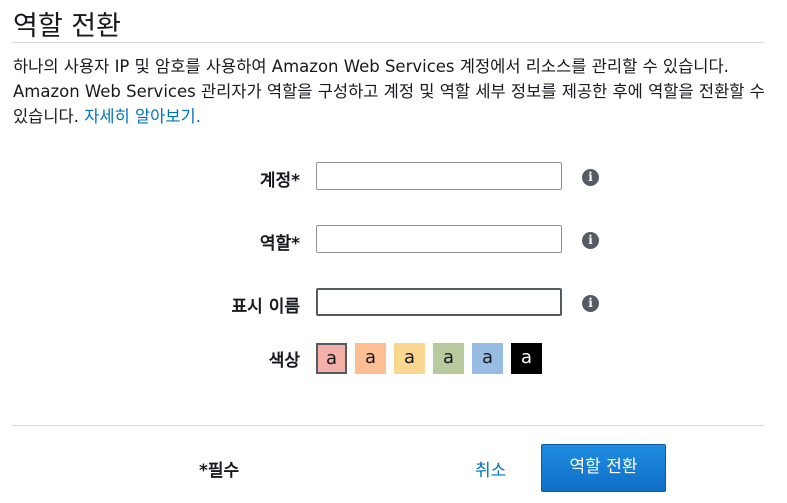 The height and width of the screenshot is (503, 787). Describe the element at coordinates (439, 239) in the screenshot. I see `role-input` at that location.